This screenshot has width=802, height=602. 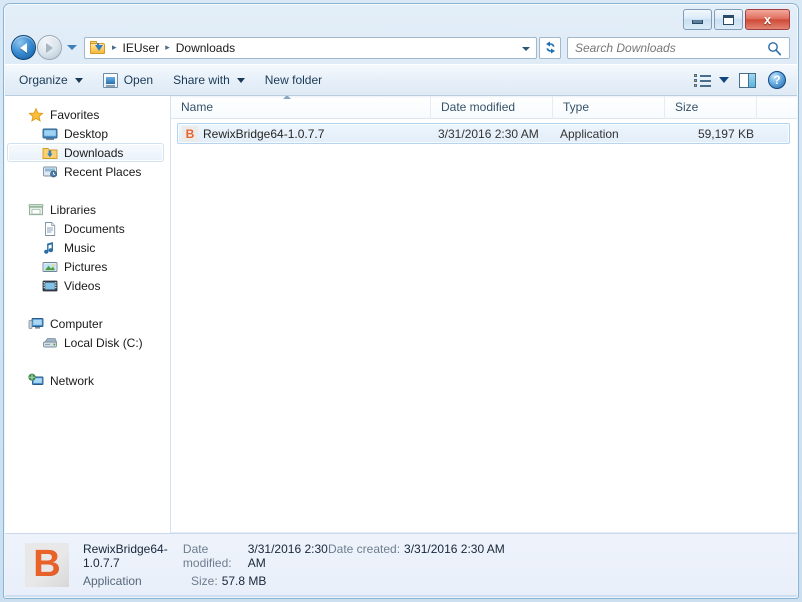 I want to click on share-with-button: Share with, so click(x=209, y=80).